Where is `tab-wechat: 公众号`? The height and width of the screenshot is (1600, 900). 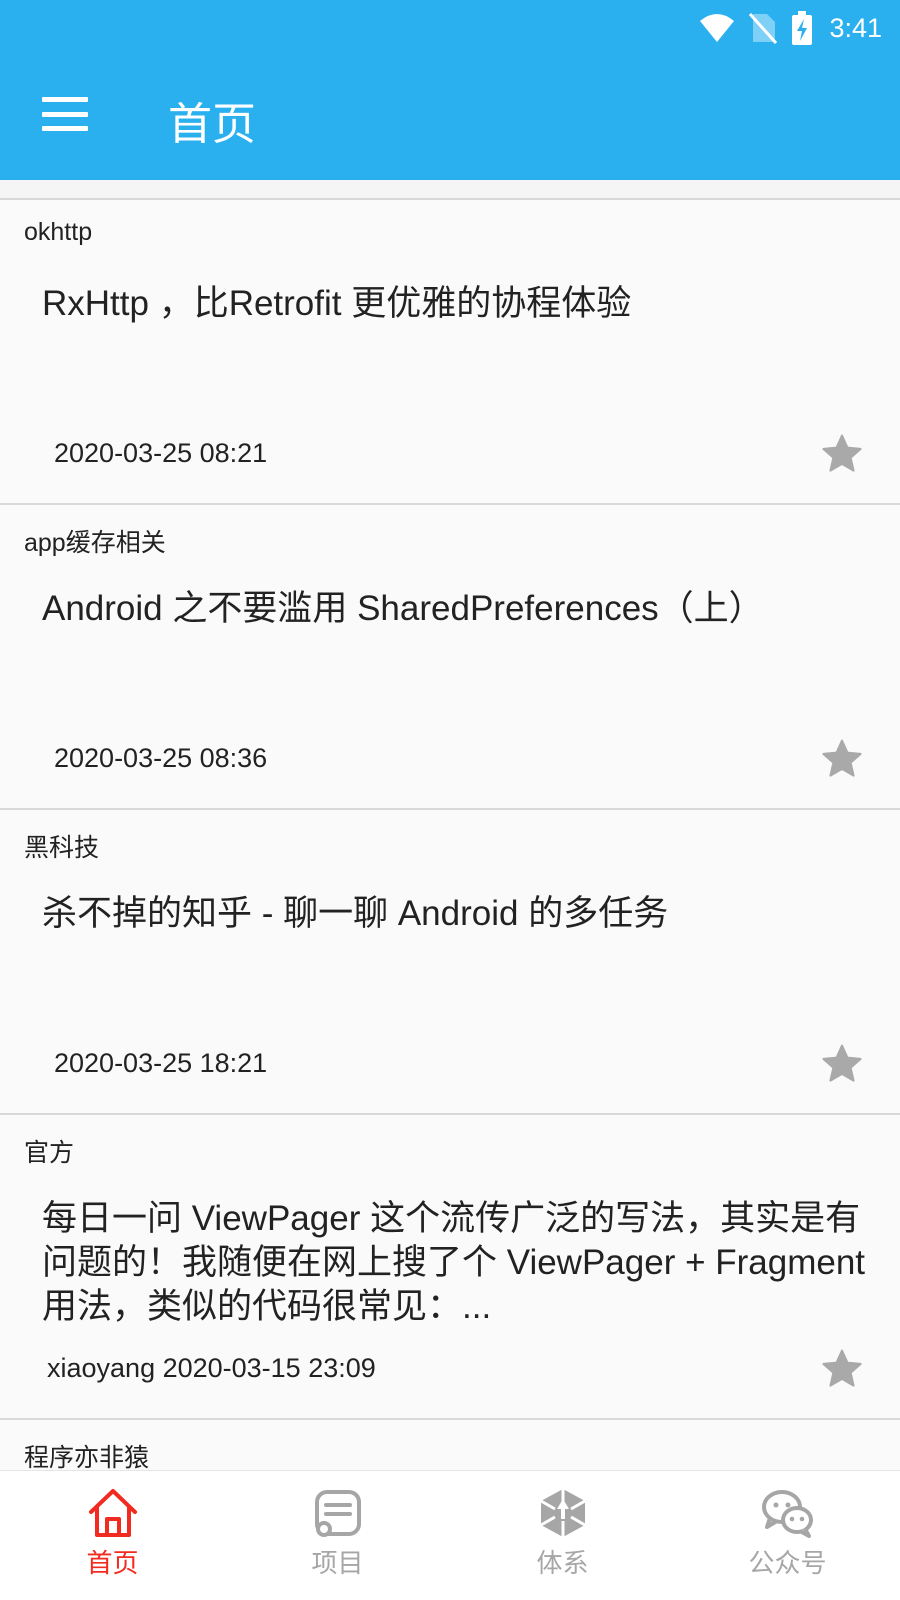 tab-wechat: 公众号 is located at coordinates (787, 1535).